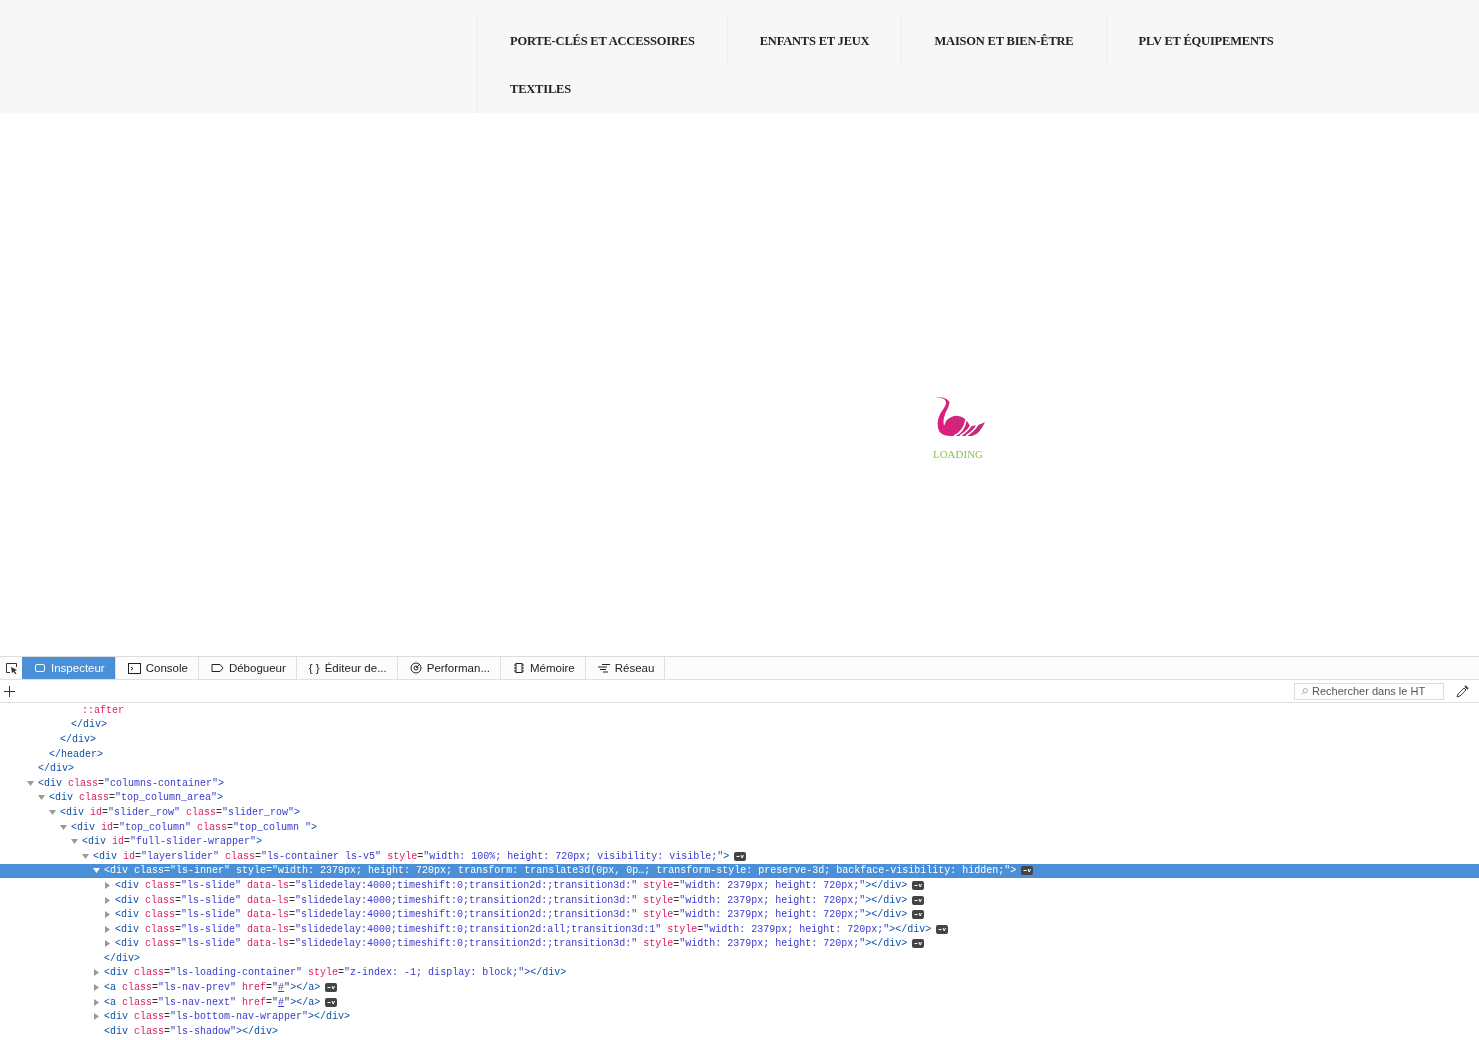  What do you see at coordinates (227, 1017) in the screenshot?
I see `code-line: <div class="ls-bottom-nav-wrapper"></div>` at bounding box center [227, 1017].